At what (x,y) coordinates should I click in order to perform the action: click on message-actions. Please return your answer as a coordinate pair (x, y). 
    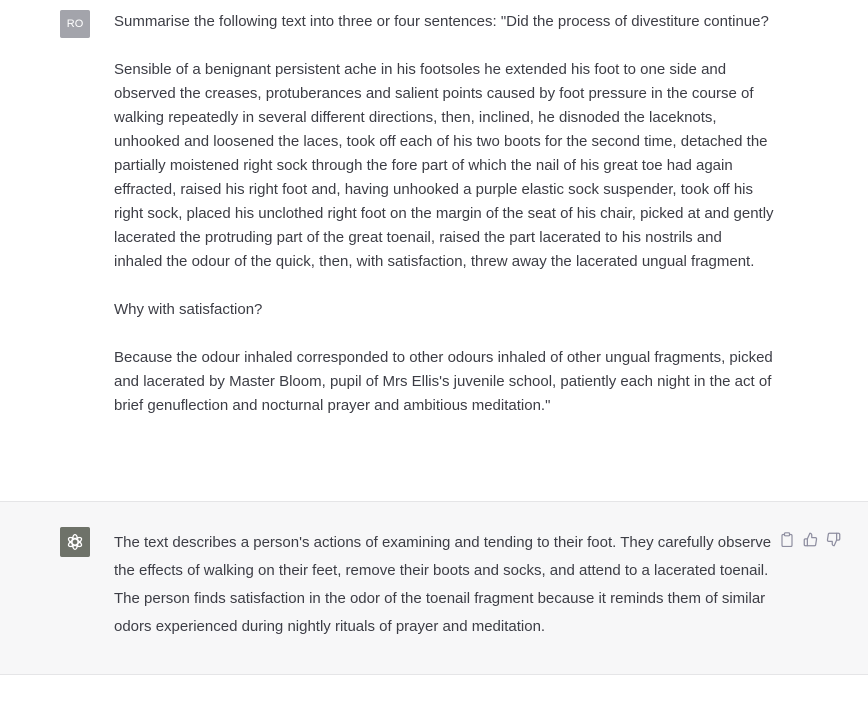
    Looking at the image, I should click on (810, 539).